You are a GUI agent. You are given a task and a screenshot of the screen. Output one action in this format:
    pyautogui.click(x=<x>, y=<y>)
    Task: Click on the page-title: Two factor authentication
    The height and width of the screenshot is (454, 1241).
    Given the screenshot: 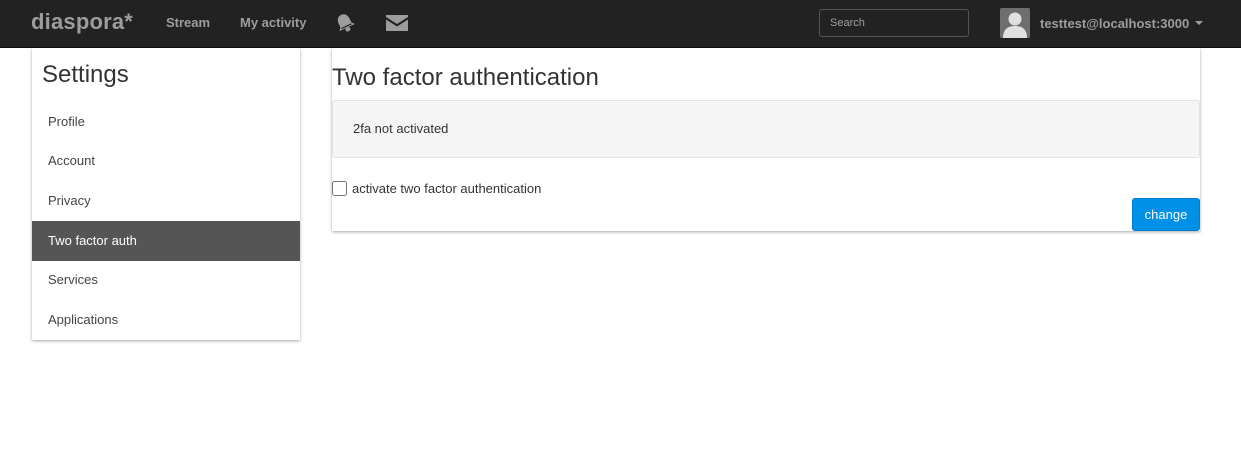 What is the action you would take?
    pyautogui.click(x=465, y=77)
    